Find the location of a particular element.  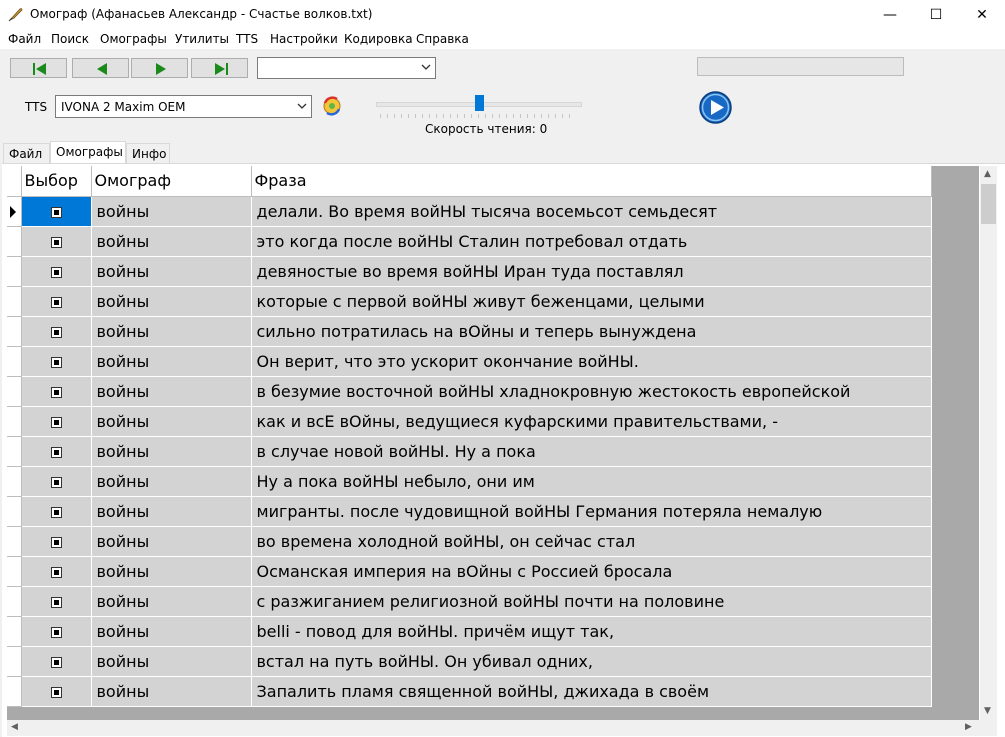

vertical-scrollbar: ▲ ▼ is located at coordinates (988, 443).